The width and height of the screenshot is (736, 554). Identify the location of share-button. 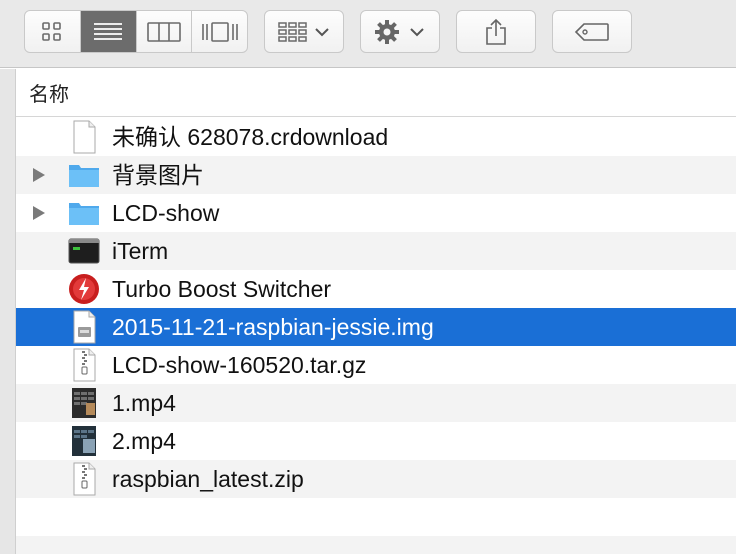
(496, 31).